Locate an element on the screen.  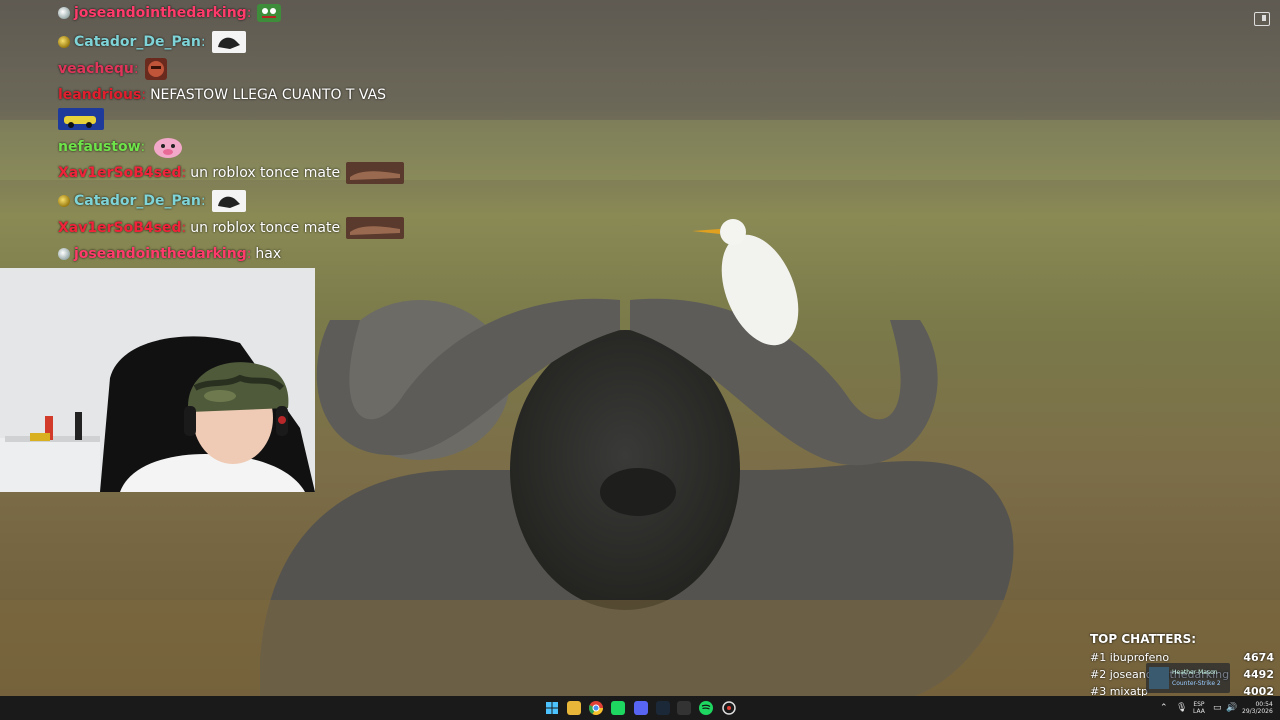
taskbar: ⌃ 🎙 ESP LAA ▭ 🔊 00:54 29/3/2026 is located at coordinates (640, 708).